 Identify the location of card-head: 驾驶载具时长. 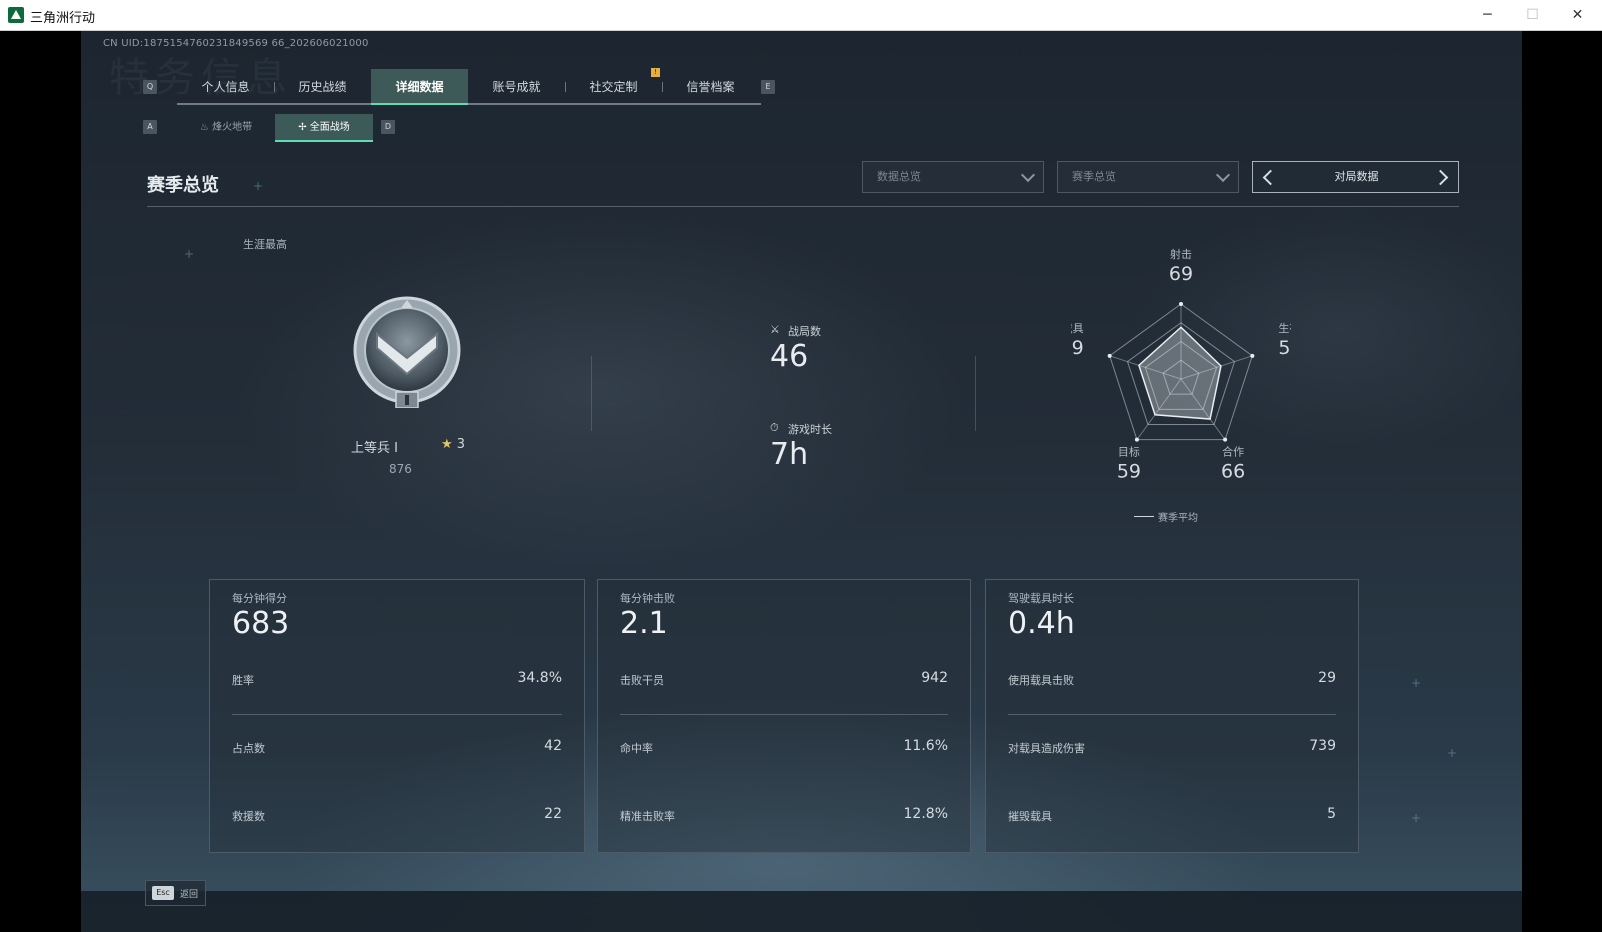
(1041, 598).